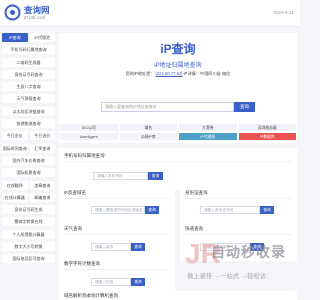 The image size is (320, 300). I want to click on watermark-brand: 自动秒收录, so click(248, 252).